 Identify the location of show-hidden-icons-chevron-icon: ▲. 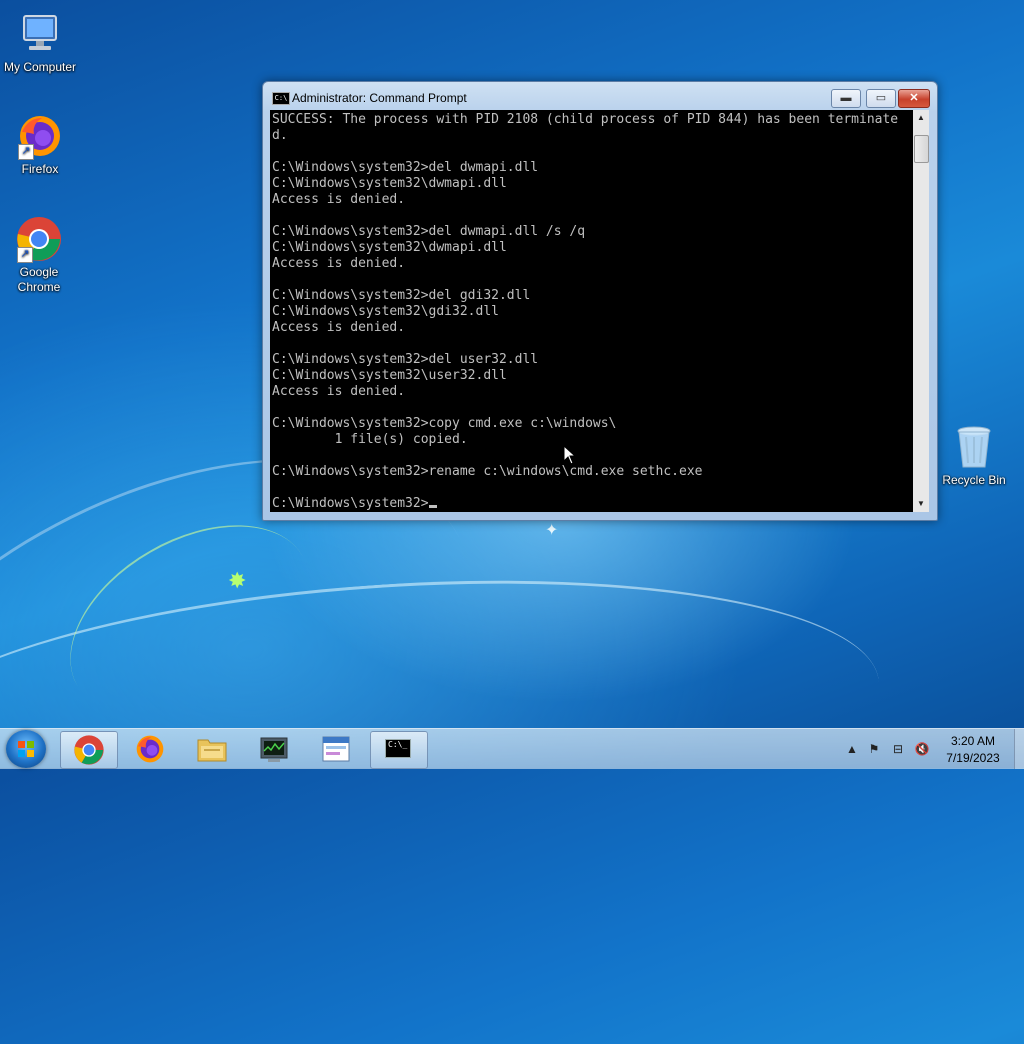
(852, 749).